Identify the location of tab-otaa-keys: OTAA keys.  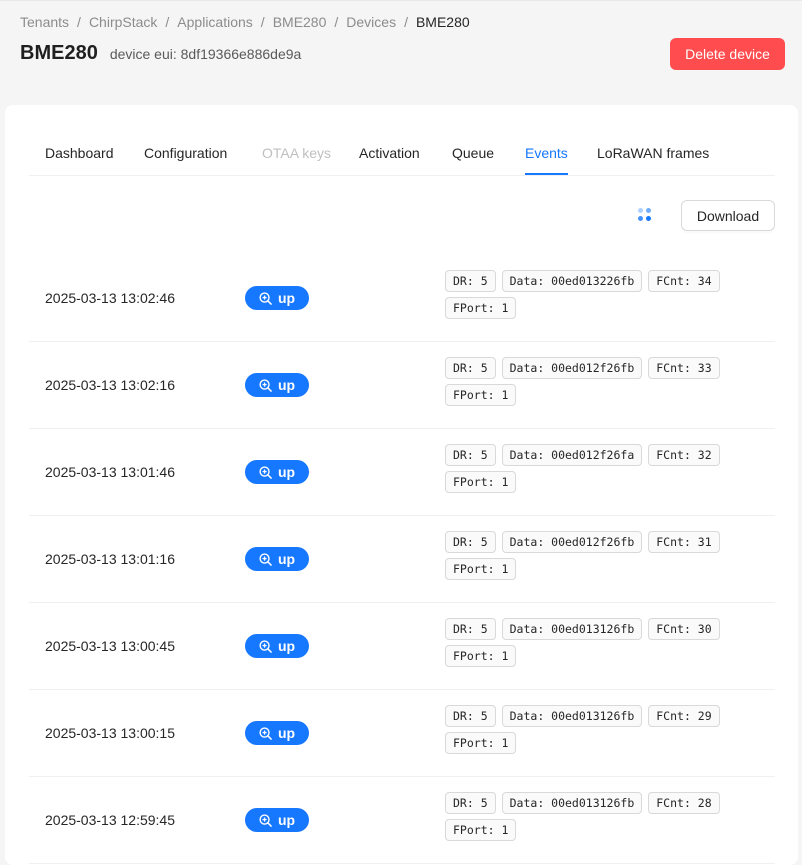
(296, 153).